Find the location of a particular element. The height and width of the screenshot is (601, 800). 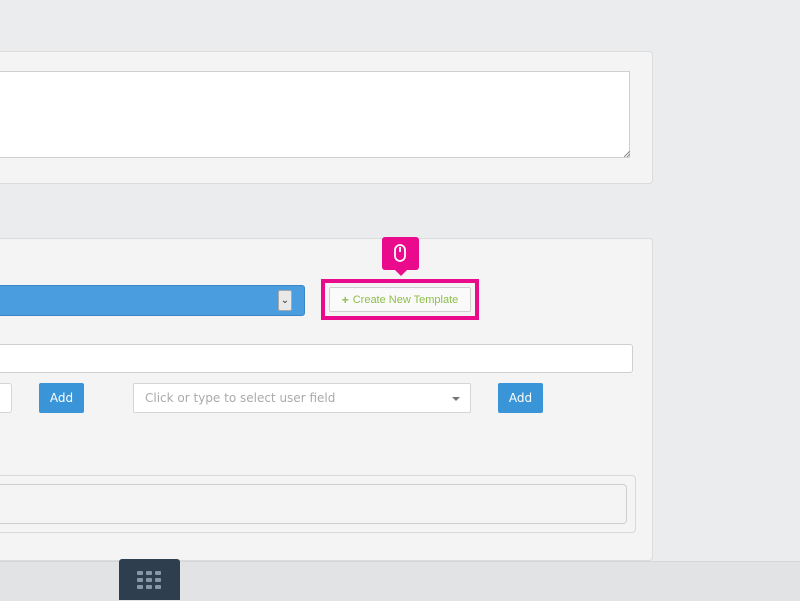

description-textarea is located at coordinates (315, 114).